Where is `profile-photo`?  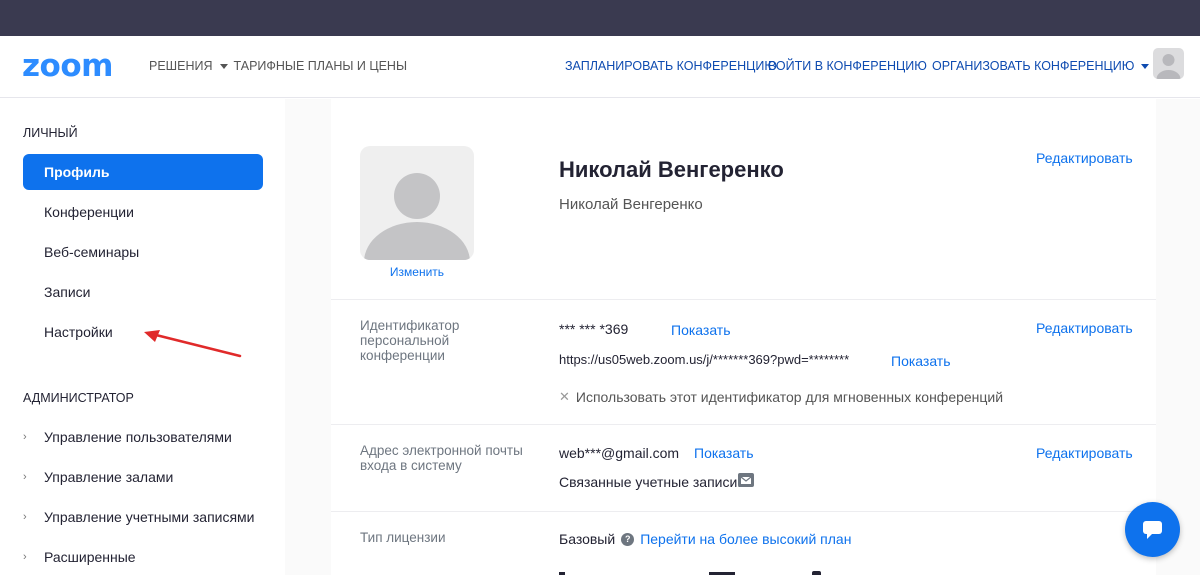
profile-photo is located at coordinates (417, 203).